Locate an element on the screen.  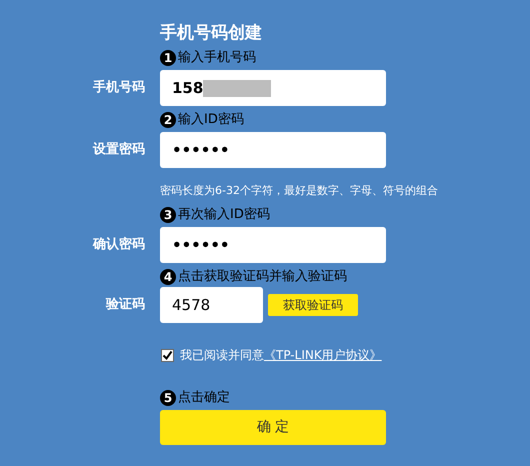
step-number-badge: 3 is located at coordinates (168, 214).